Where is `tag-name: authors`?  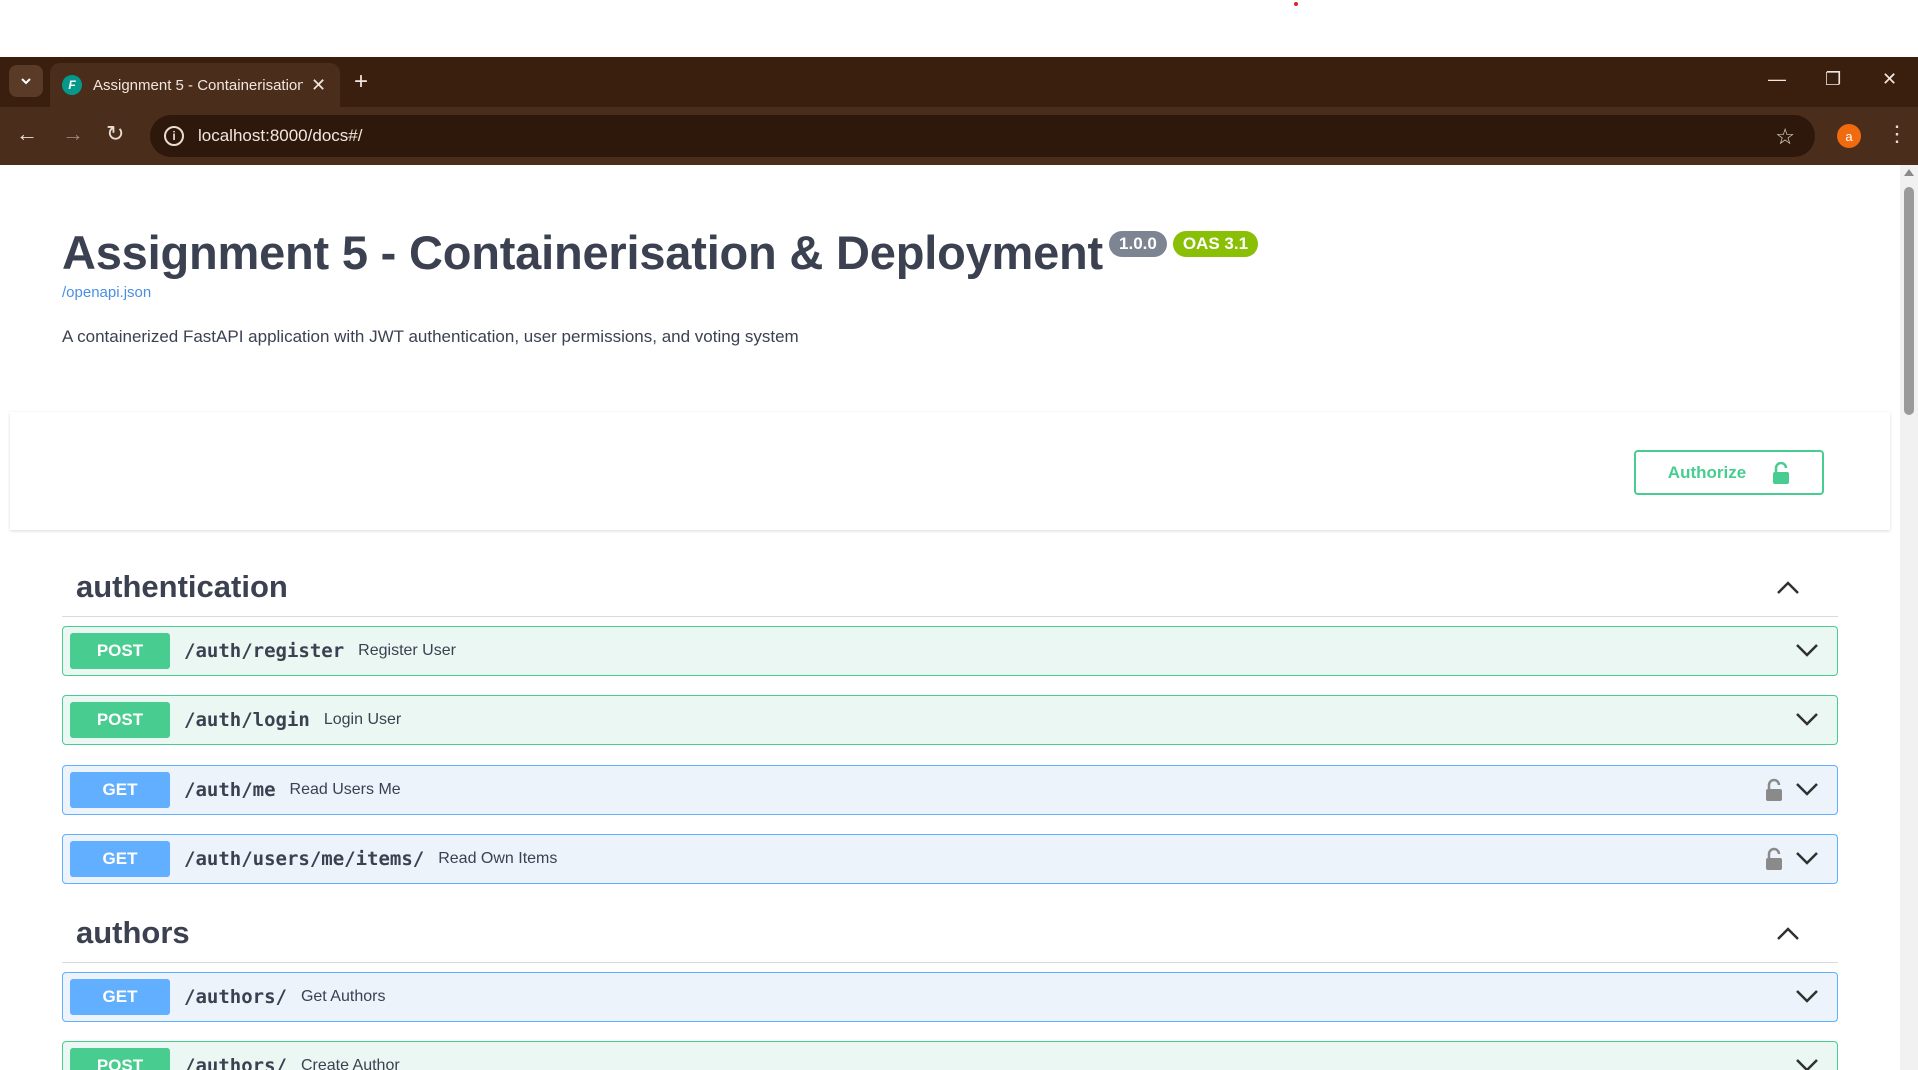
tag-name: authors is located at coordinates (133, 932).